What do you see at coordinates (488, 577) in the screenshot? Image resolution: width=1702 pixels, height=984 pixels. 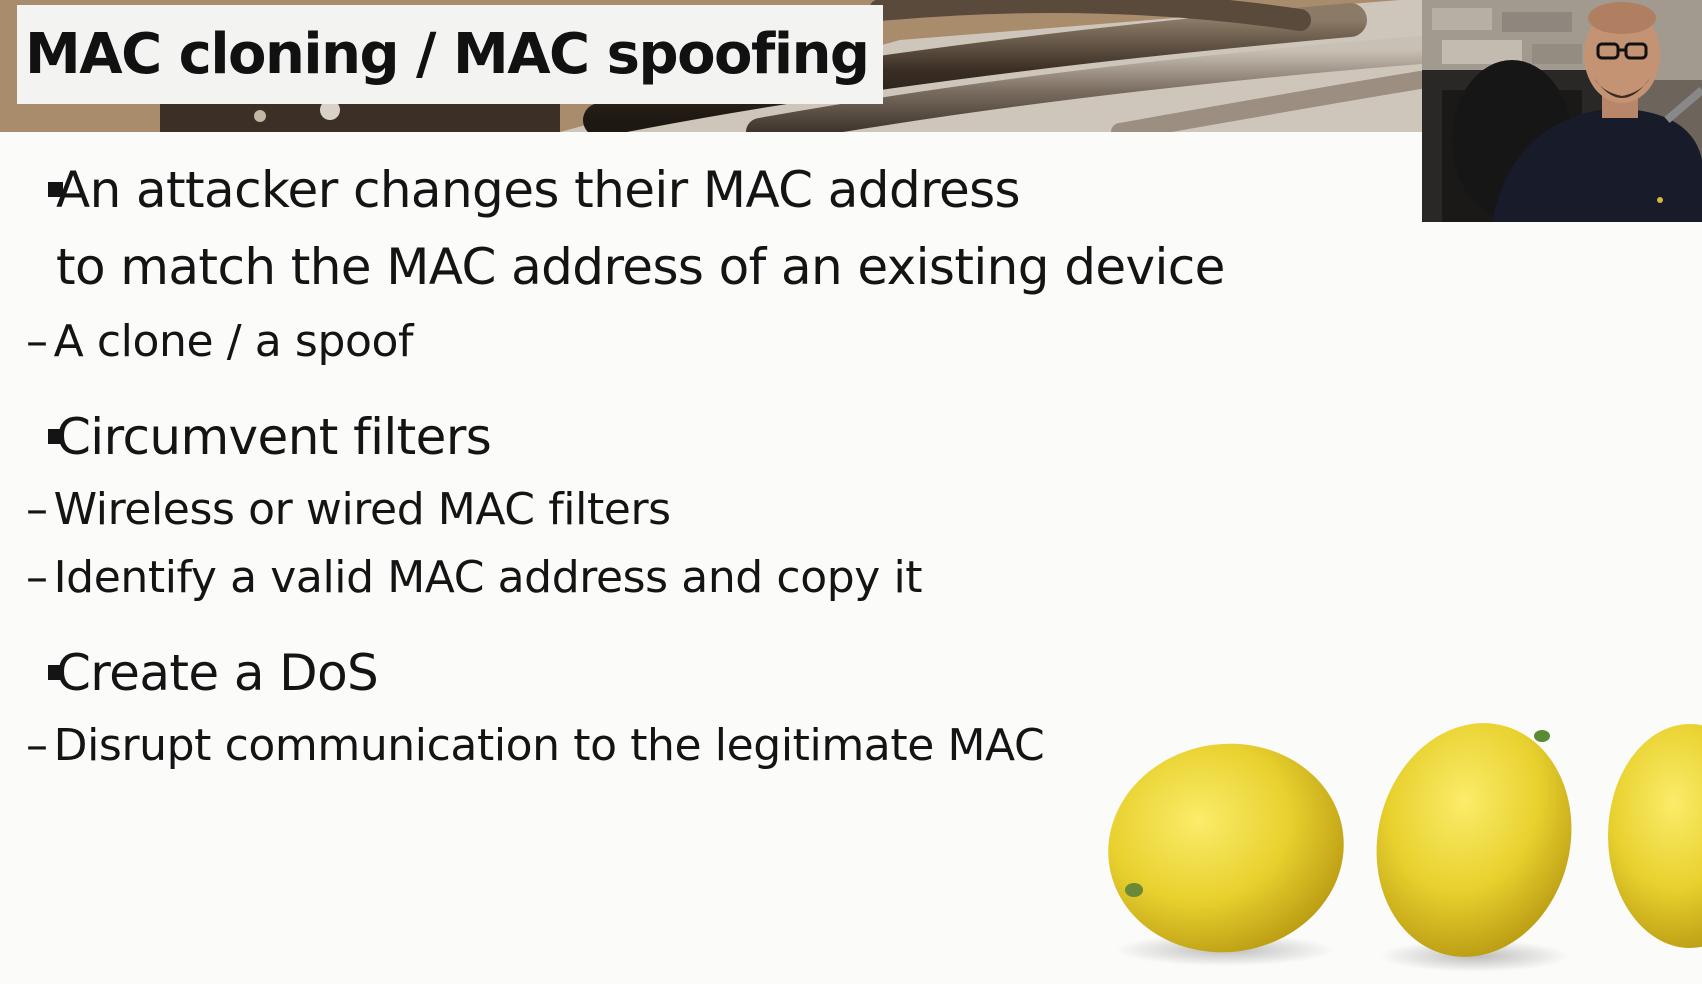 I see `sub-bullet-text: Identify a valid MAC address and copy it` at bounding box center [488, 577].